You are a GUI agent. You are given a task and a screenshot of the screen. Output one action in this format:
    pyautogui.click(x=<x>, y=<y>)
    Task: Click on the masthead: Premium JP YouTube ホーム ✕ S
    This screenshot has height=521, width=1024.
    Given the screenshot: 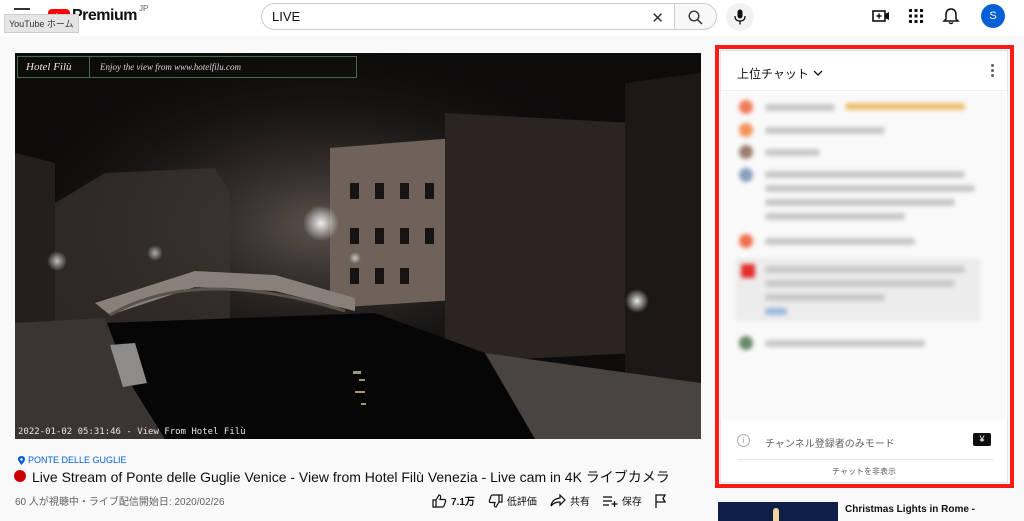 What is the action you would take?
    pyautogui.click(x=512, y=18)
    